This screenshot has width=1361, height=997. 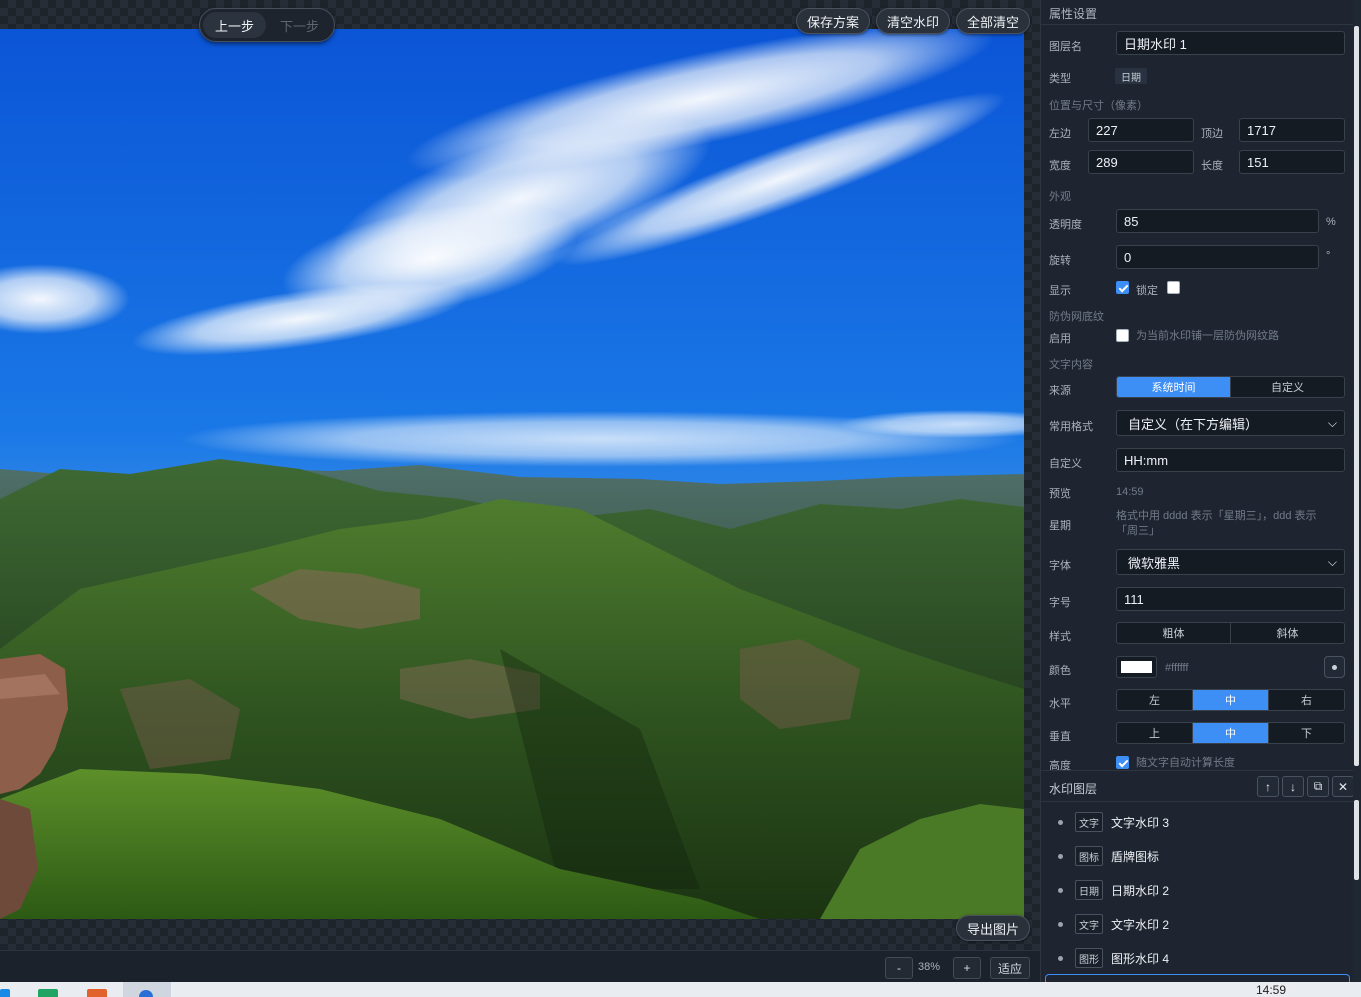 What do you see at coordinates (1212, 166) in the screenshot?
I see `length-label: 长度` at bounding box center [1212, 166].